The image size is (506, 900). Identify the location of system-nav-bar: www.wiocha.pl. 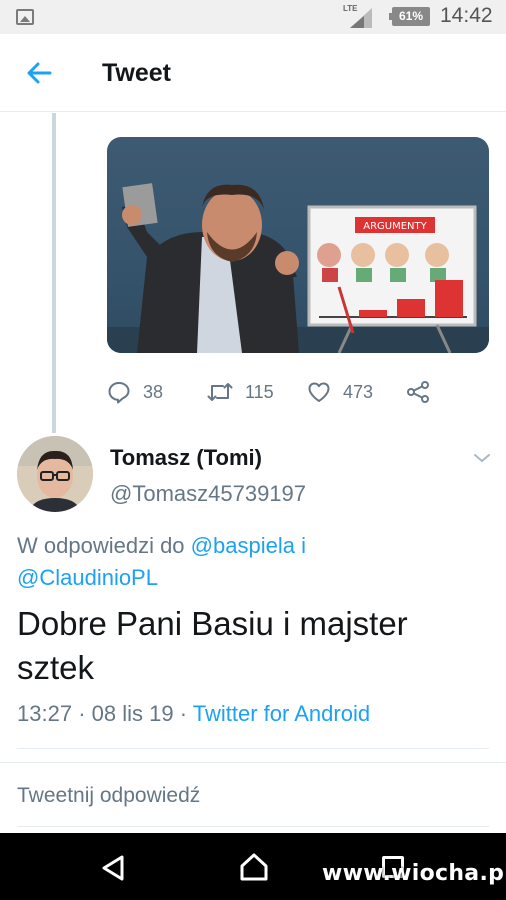
(253, 866).